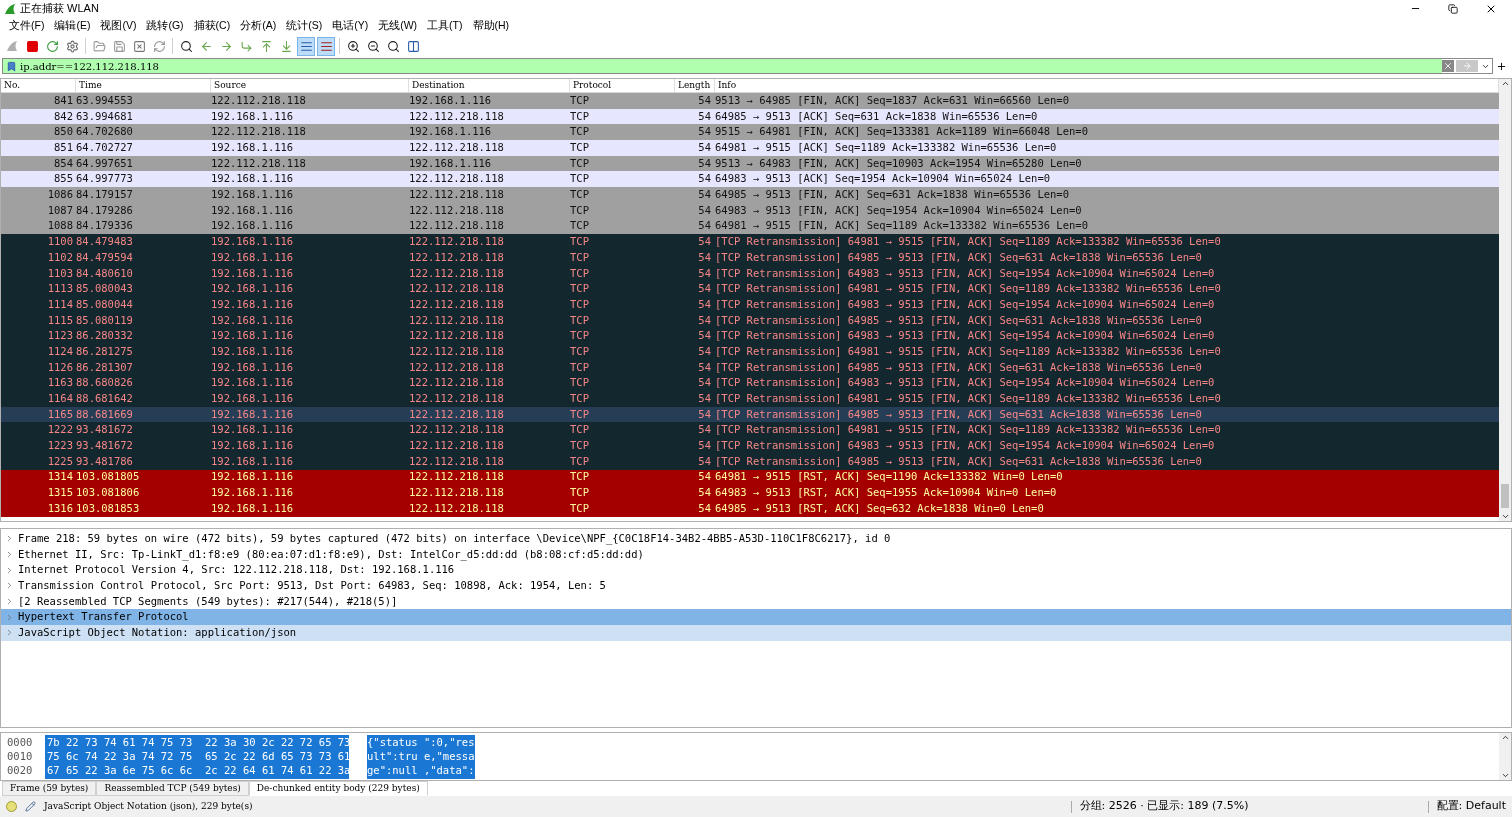 Image resolution: width=1512 pixels, height=817 pixels. Describe the element at coordinates (756, 601) in the screenshot. I see `detail-tree-item: [2 Reassembled TCP Segments (549 bytes): #217(544), #218(5)]` at that location.